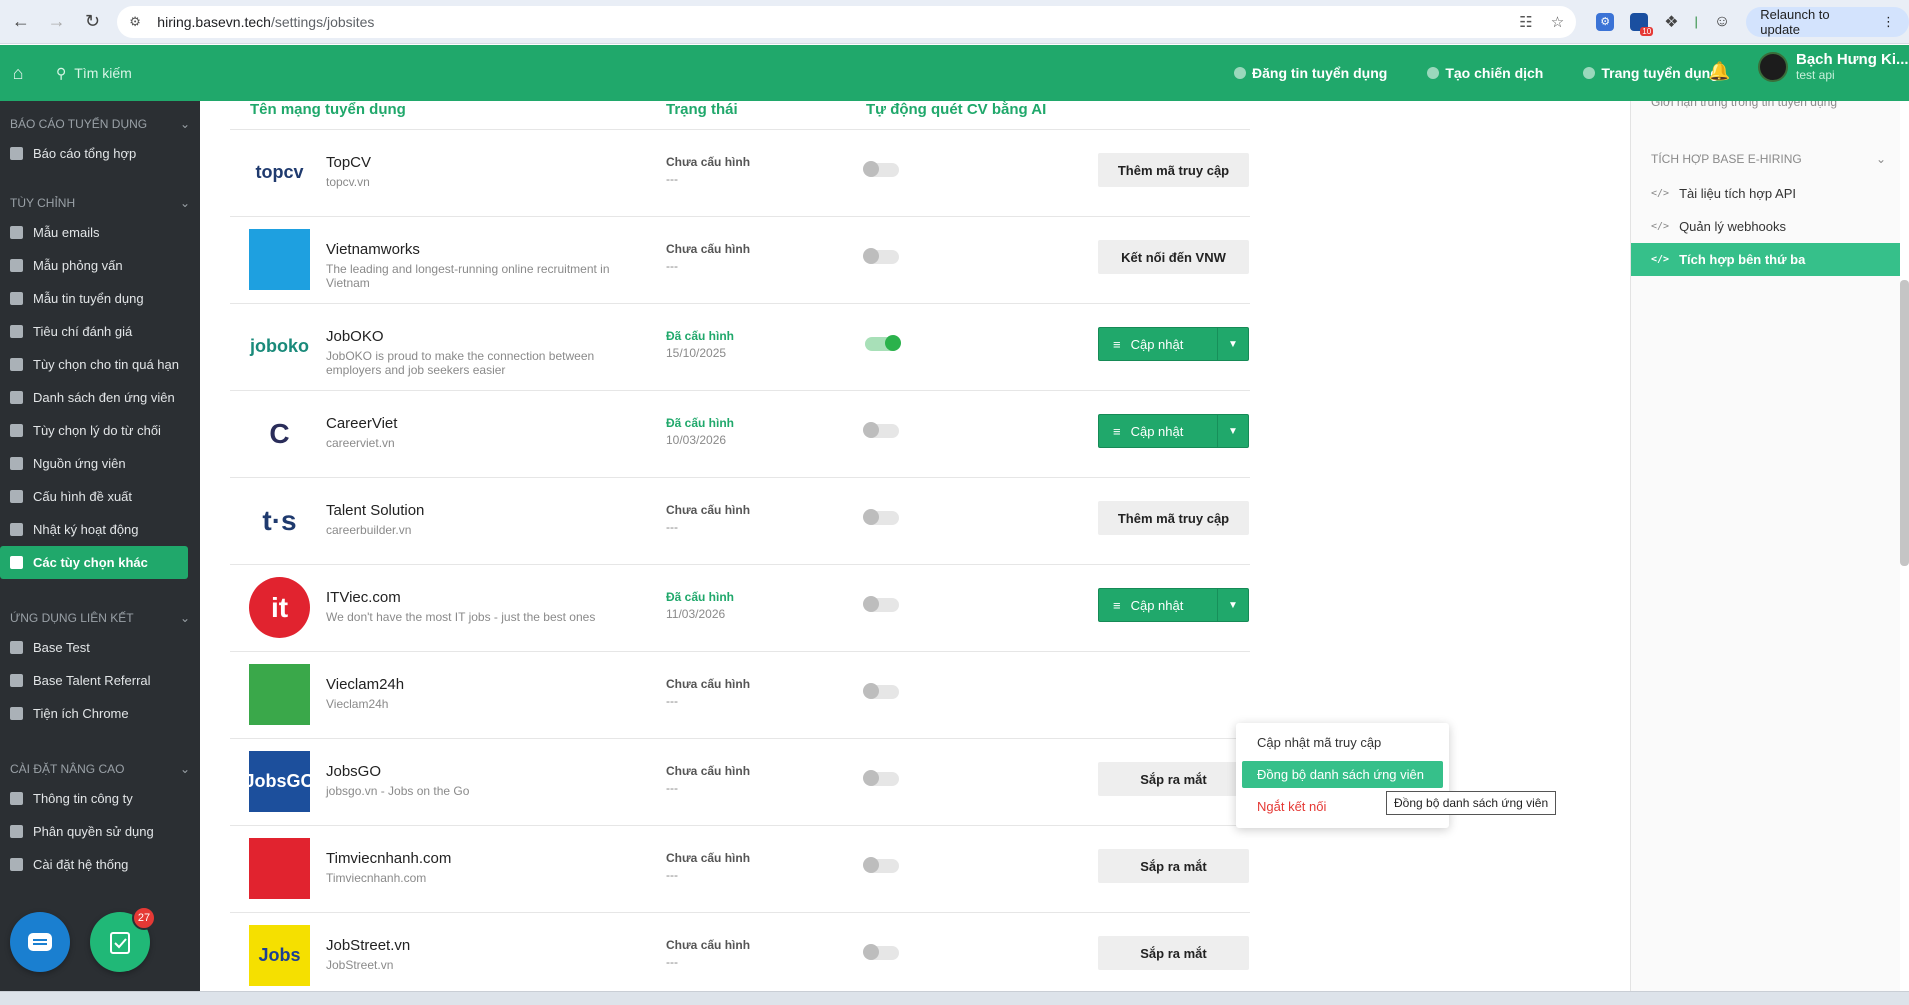  Describe the element at coordinates (100, 463) in the screenshot. I see `sidebar-item: Nguồn ứng viên` at that location.